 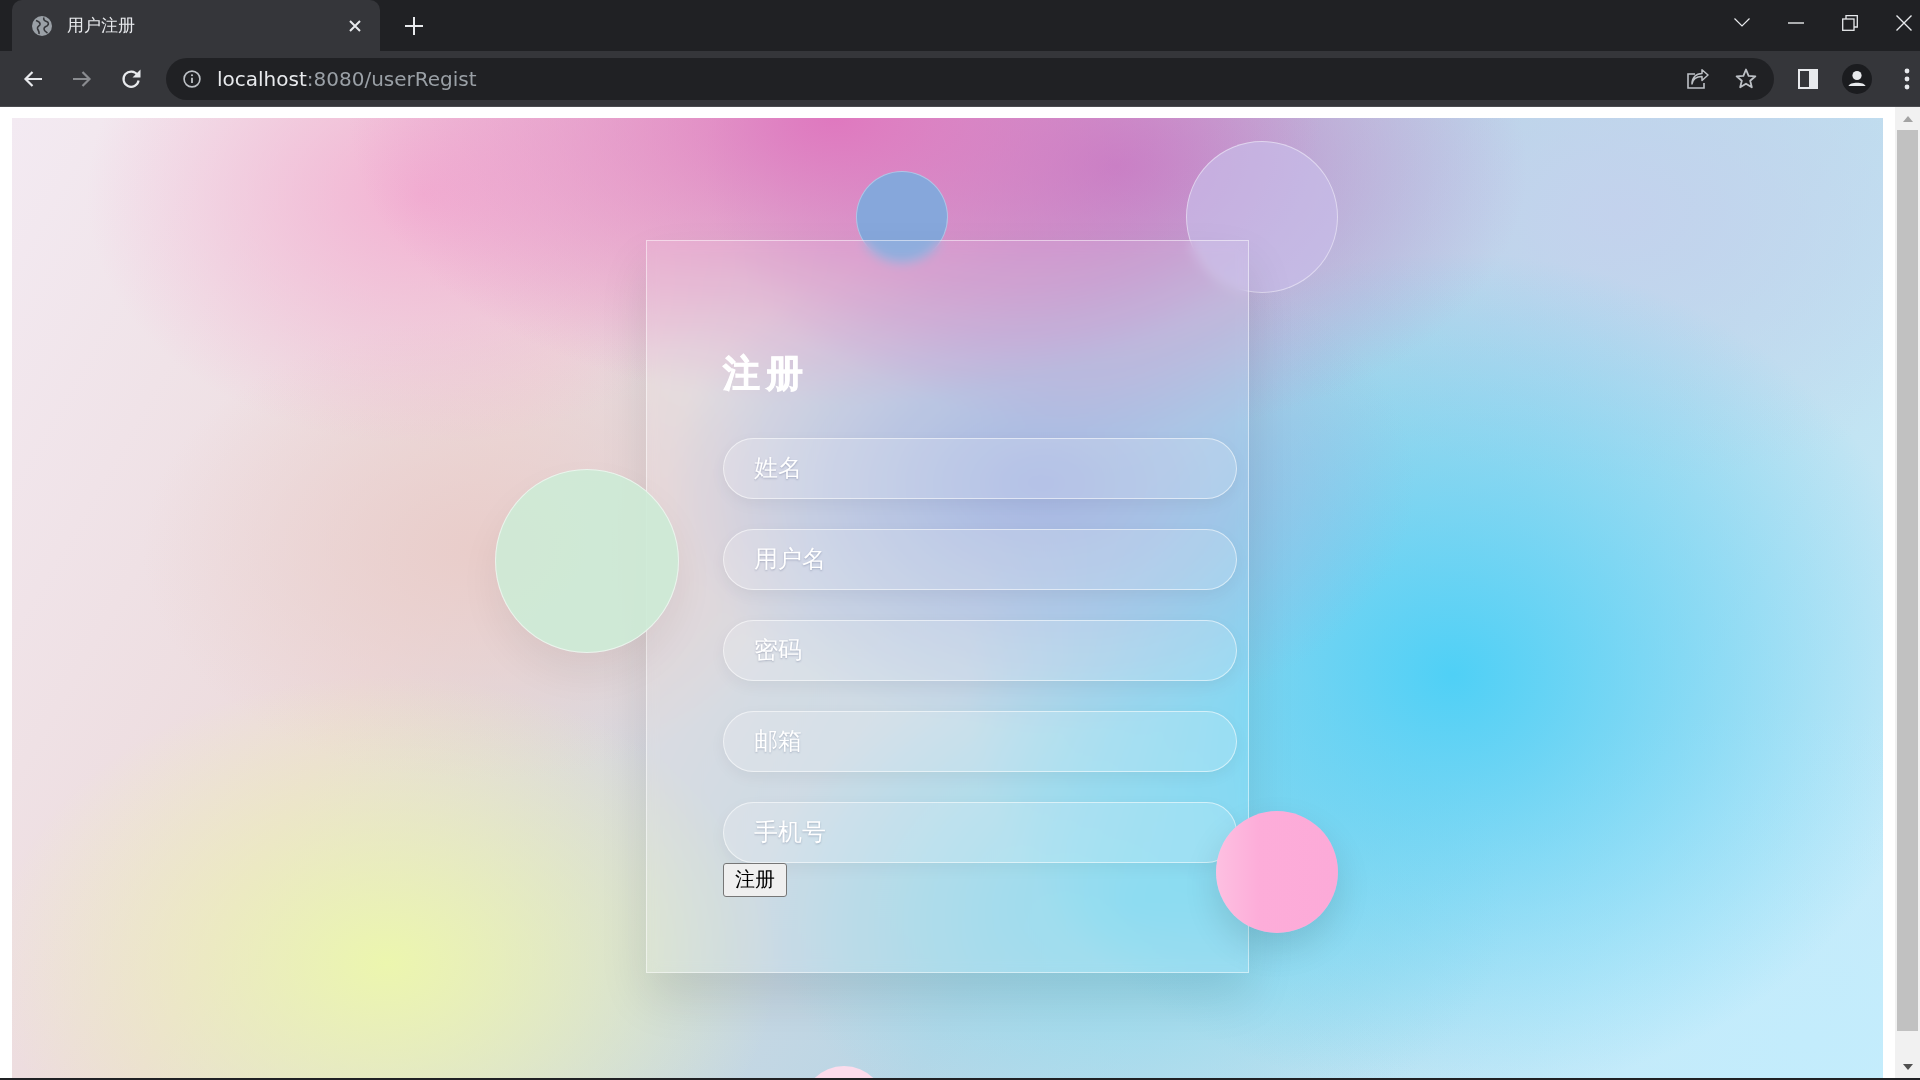 I want to click on browser-tab: 用户注册, so click(x=196, y=25).